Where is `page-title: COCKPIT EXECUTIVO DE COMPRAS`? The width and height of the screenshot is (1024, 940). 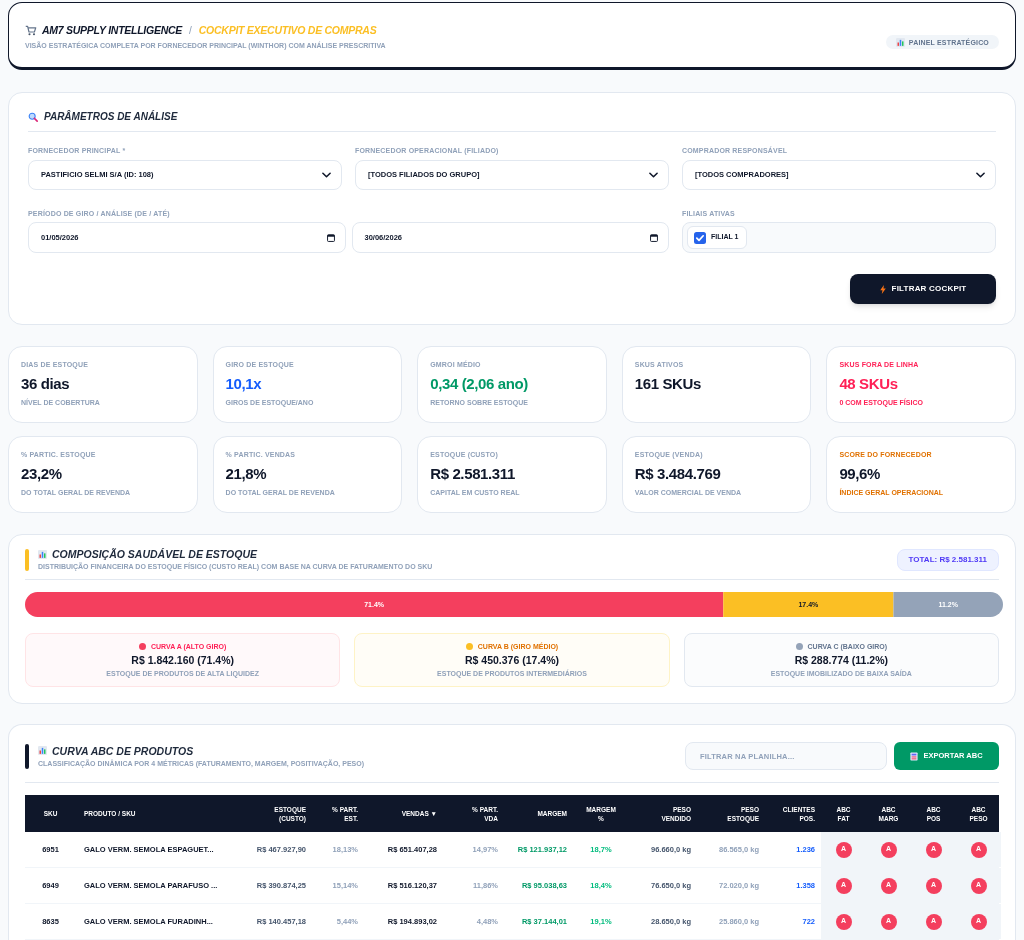 page-title: COCKPIT EXECUTIVO DE COMPRAS is located at coordinates (287, 30).